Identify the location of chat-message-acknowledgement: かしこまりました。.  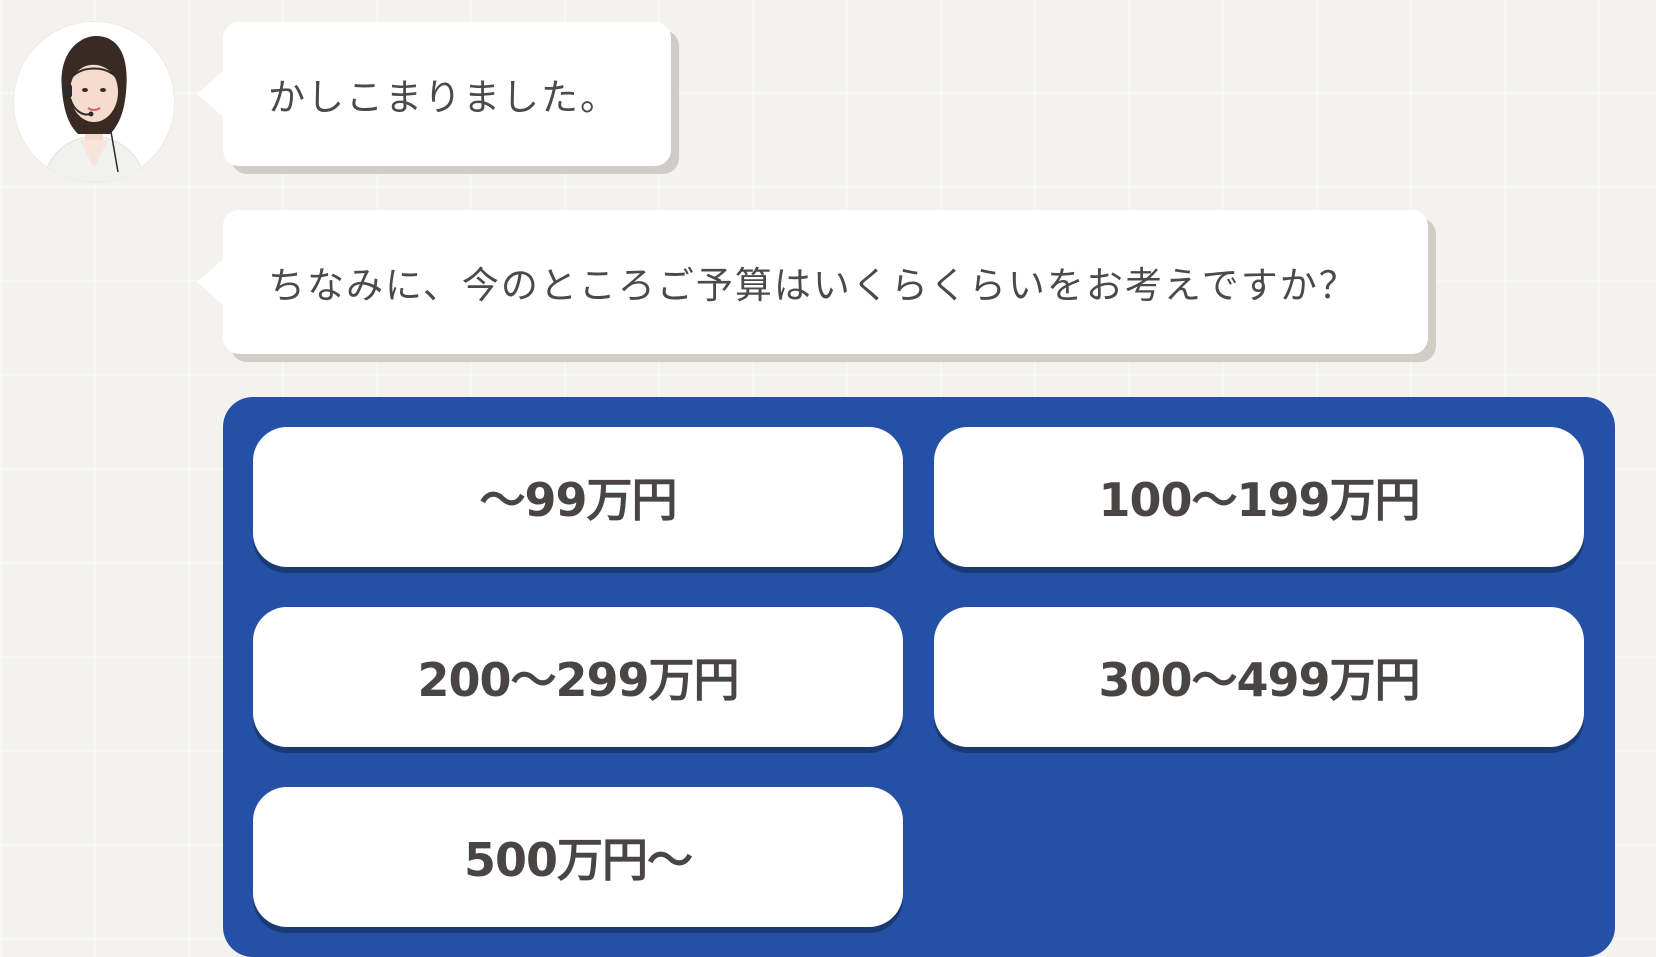
(434, 94).